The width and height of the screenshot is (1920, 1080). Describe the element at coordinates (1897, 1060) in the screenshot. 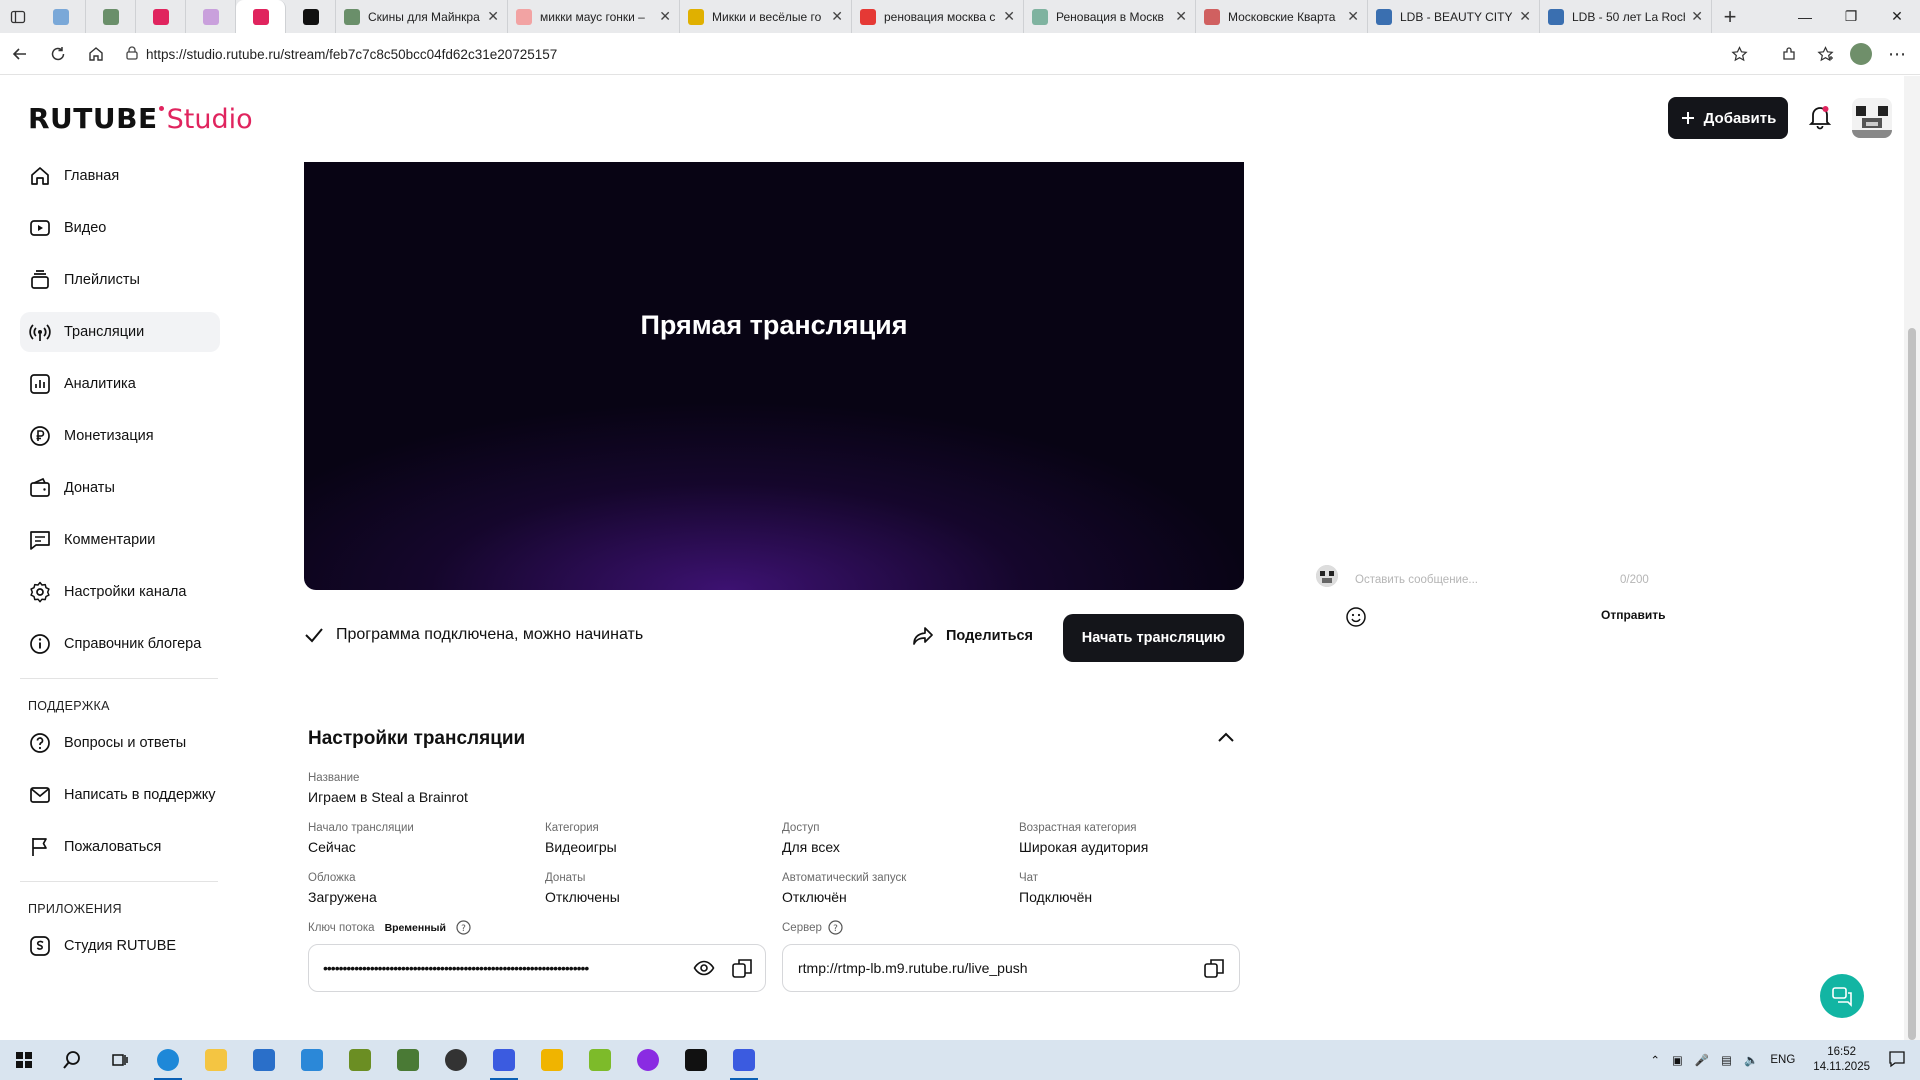

I see `notifications-icon` at that location.